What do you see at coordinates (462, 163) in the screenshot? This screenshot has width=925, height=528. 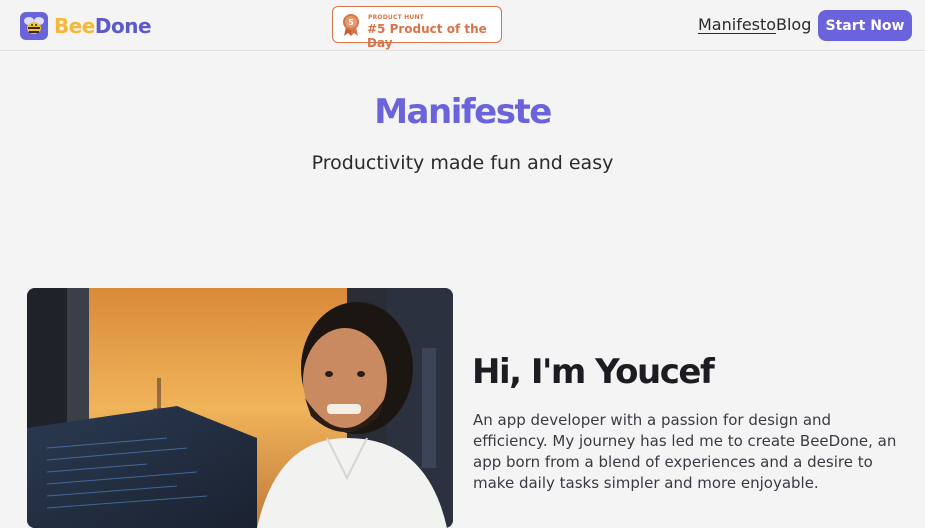 I see `page-subtitle: Productivity made fun and easy` at bounding box center [462, 163].